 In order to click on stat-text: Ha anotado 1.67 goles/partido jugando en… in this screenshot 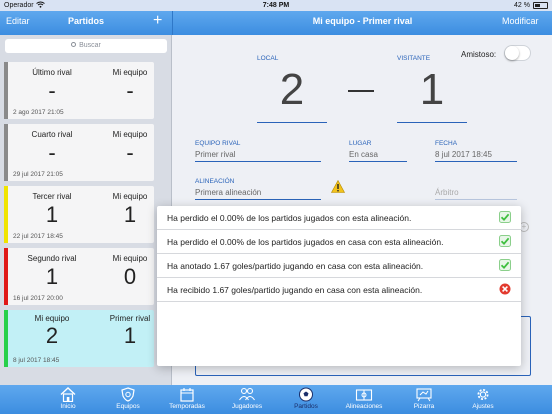, I will do `click(295, 266)`.